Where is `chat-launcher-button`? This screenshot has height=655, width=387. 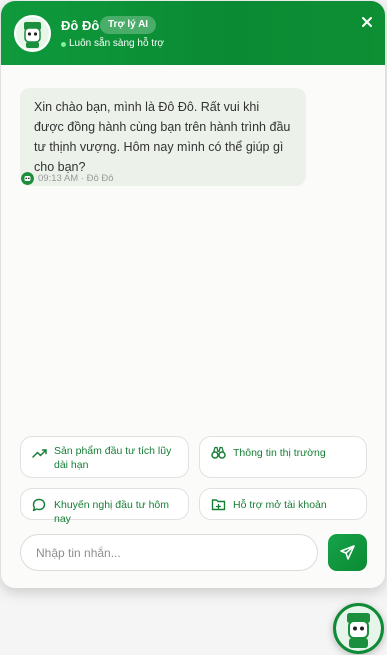 chat-launcher-button is located at coordinates (358, 628).